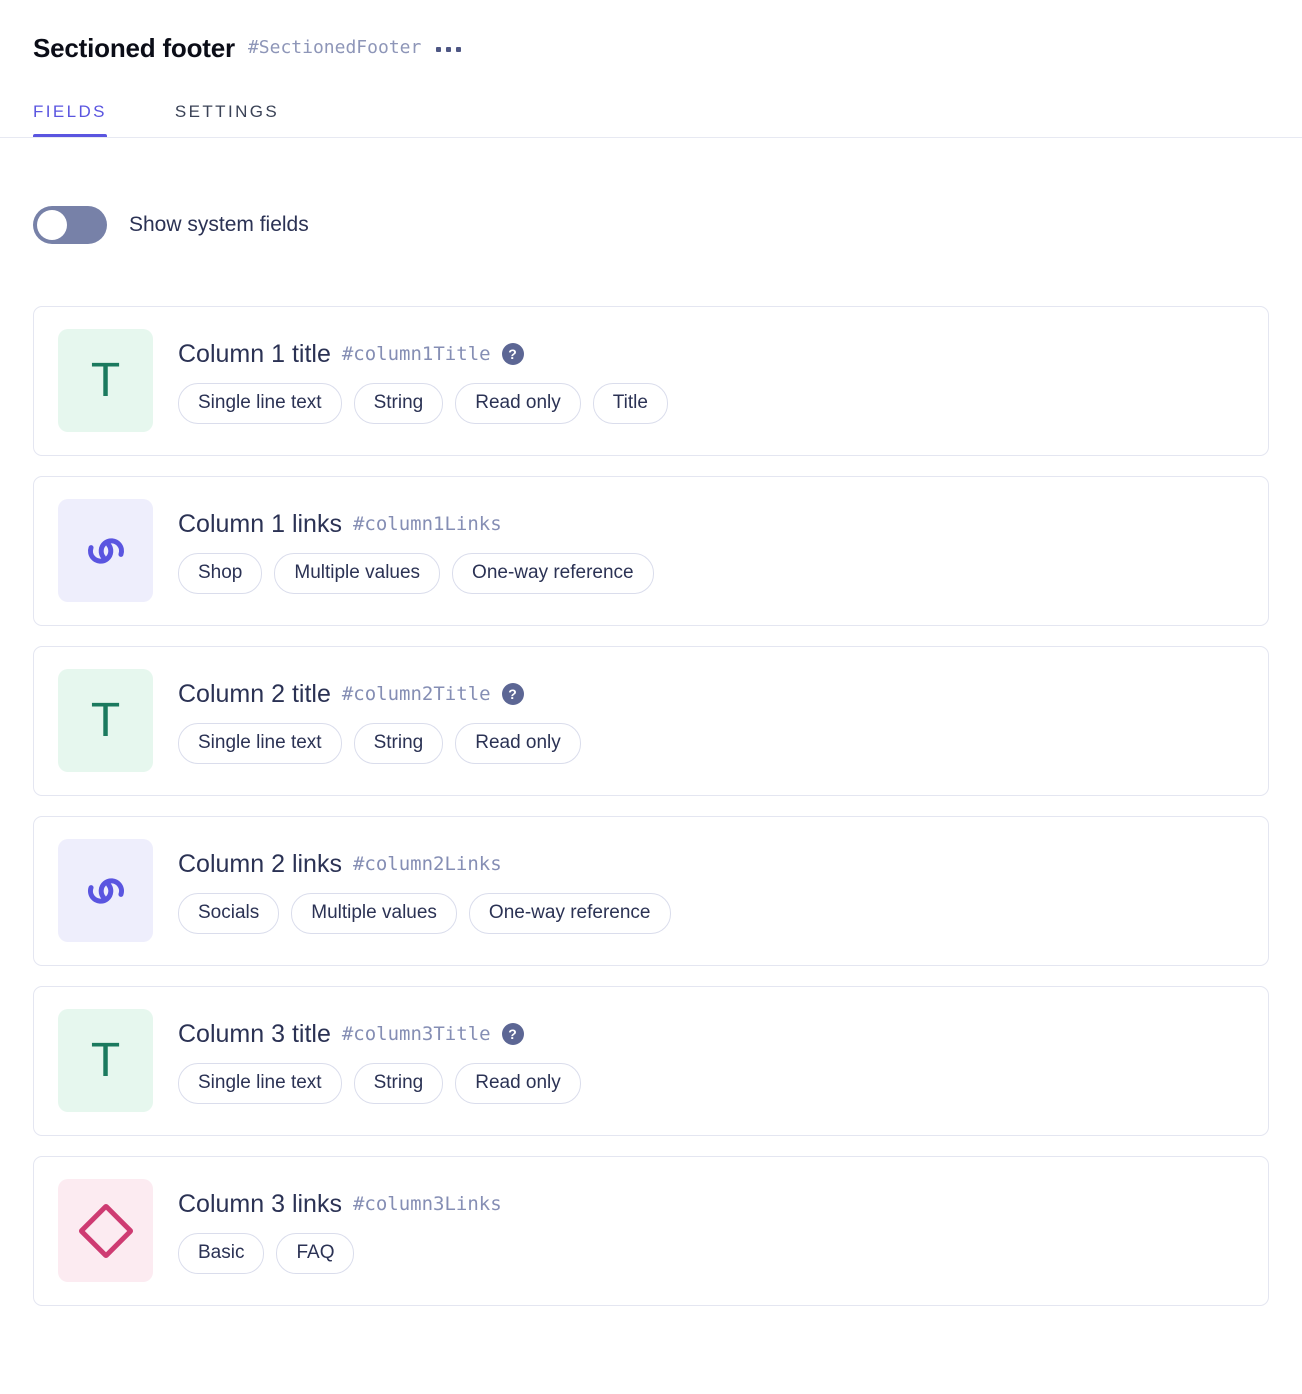 The height and width of the screenshot is (1394, 1302). I want to click on basic-field-icon, so click(105, 1230).